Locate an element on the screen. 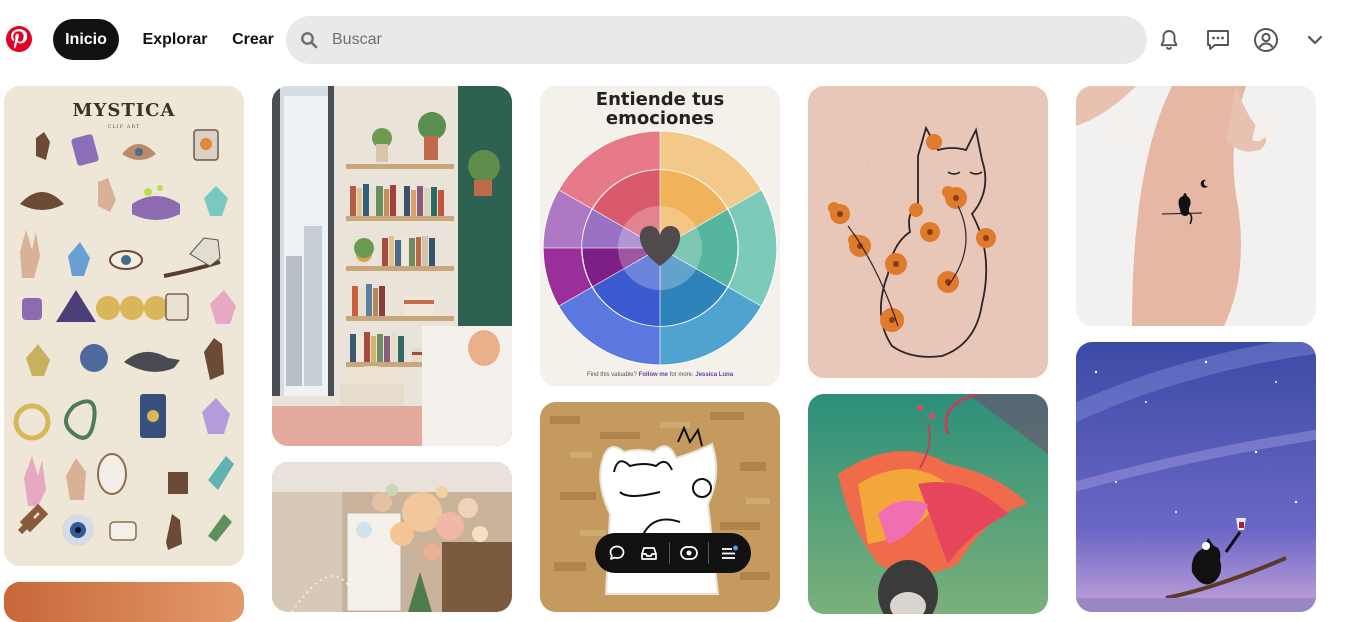 The image size is (1345, 622). search-icon is located at coordinates (309, 40).